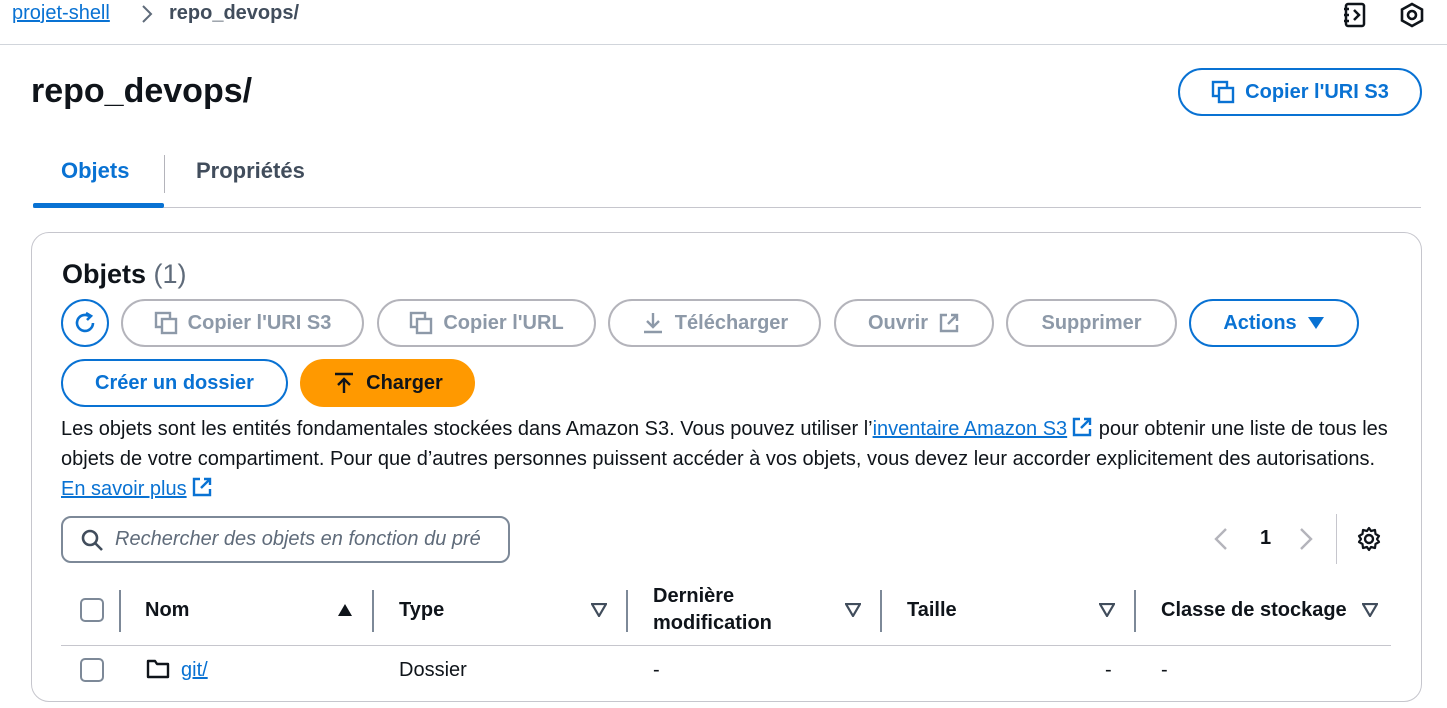  Describe the element at coordinates (726, 645) in the screenshot. I see `table-header-border` at that location.